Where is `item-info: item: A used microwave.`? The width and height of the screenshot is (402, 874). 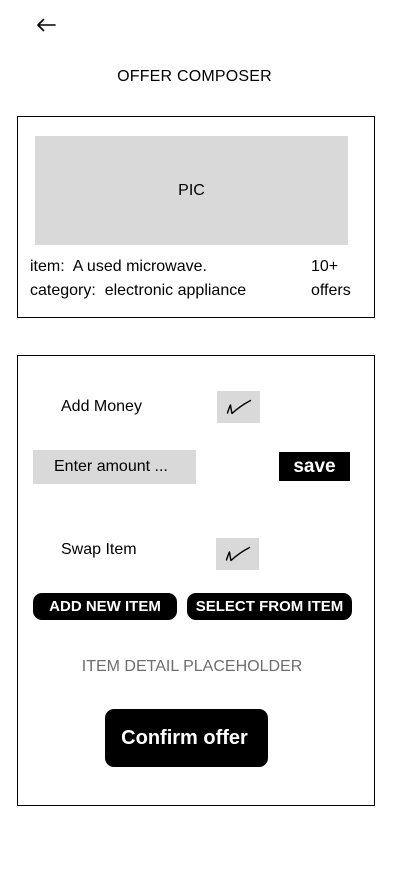
item-info: item: A used microwave. is located at coordinates (118, 267).